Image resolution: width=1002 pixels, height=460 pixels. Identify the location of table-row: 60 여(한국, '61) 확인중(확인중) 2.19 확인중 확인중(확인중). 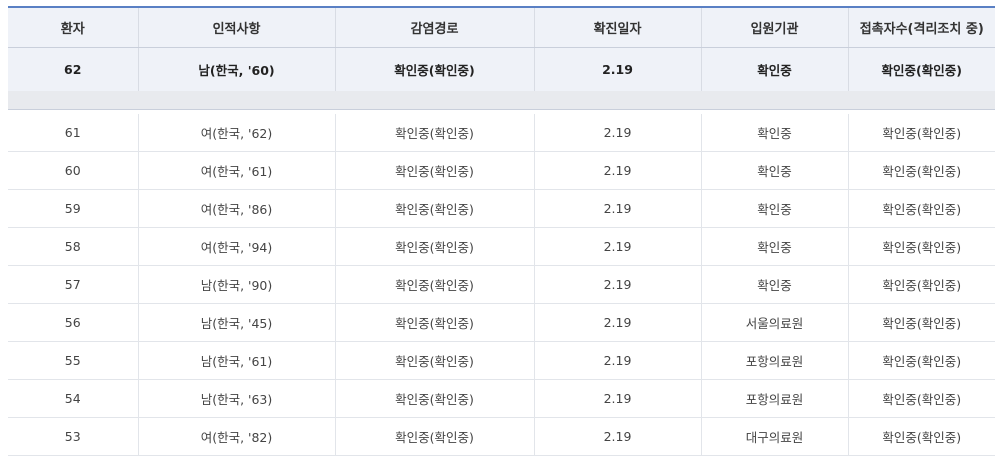
(501, 170).